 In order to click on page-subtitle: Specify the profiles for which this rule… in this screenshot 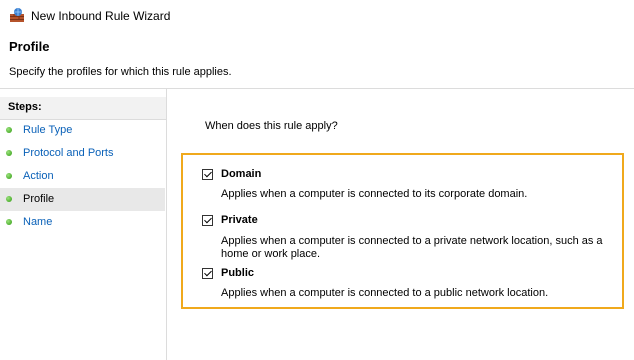, I will do `click(120, 72)`.